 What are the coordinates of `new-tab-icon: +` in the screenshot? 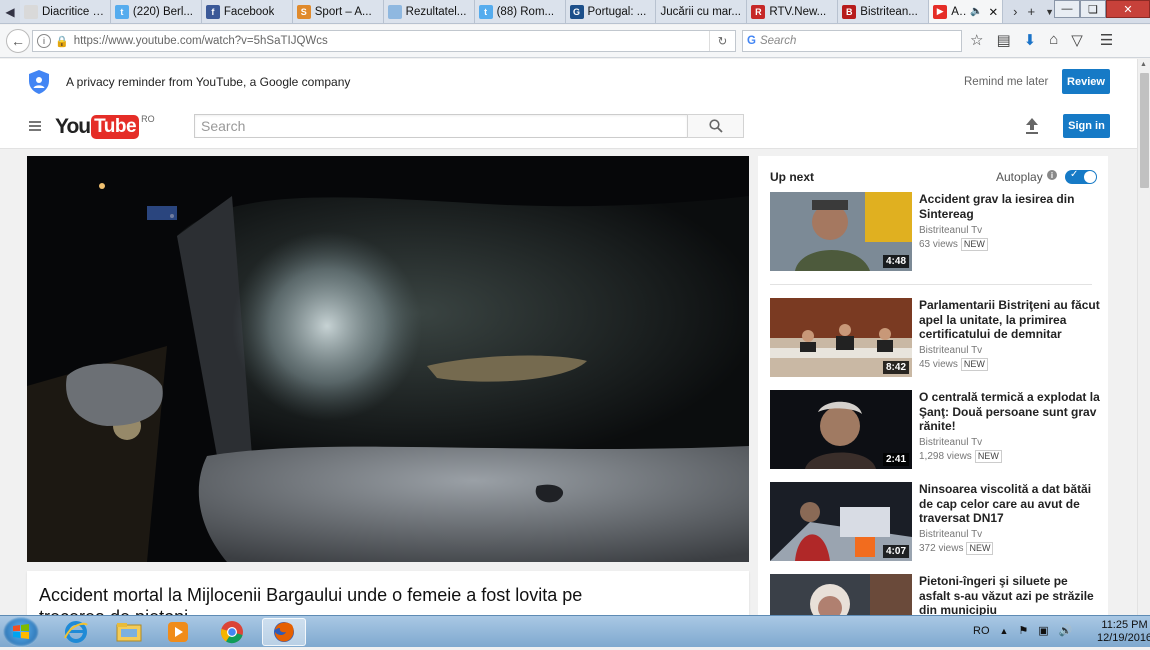 It's located at (1031, 11).